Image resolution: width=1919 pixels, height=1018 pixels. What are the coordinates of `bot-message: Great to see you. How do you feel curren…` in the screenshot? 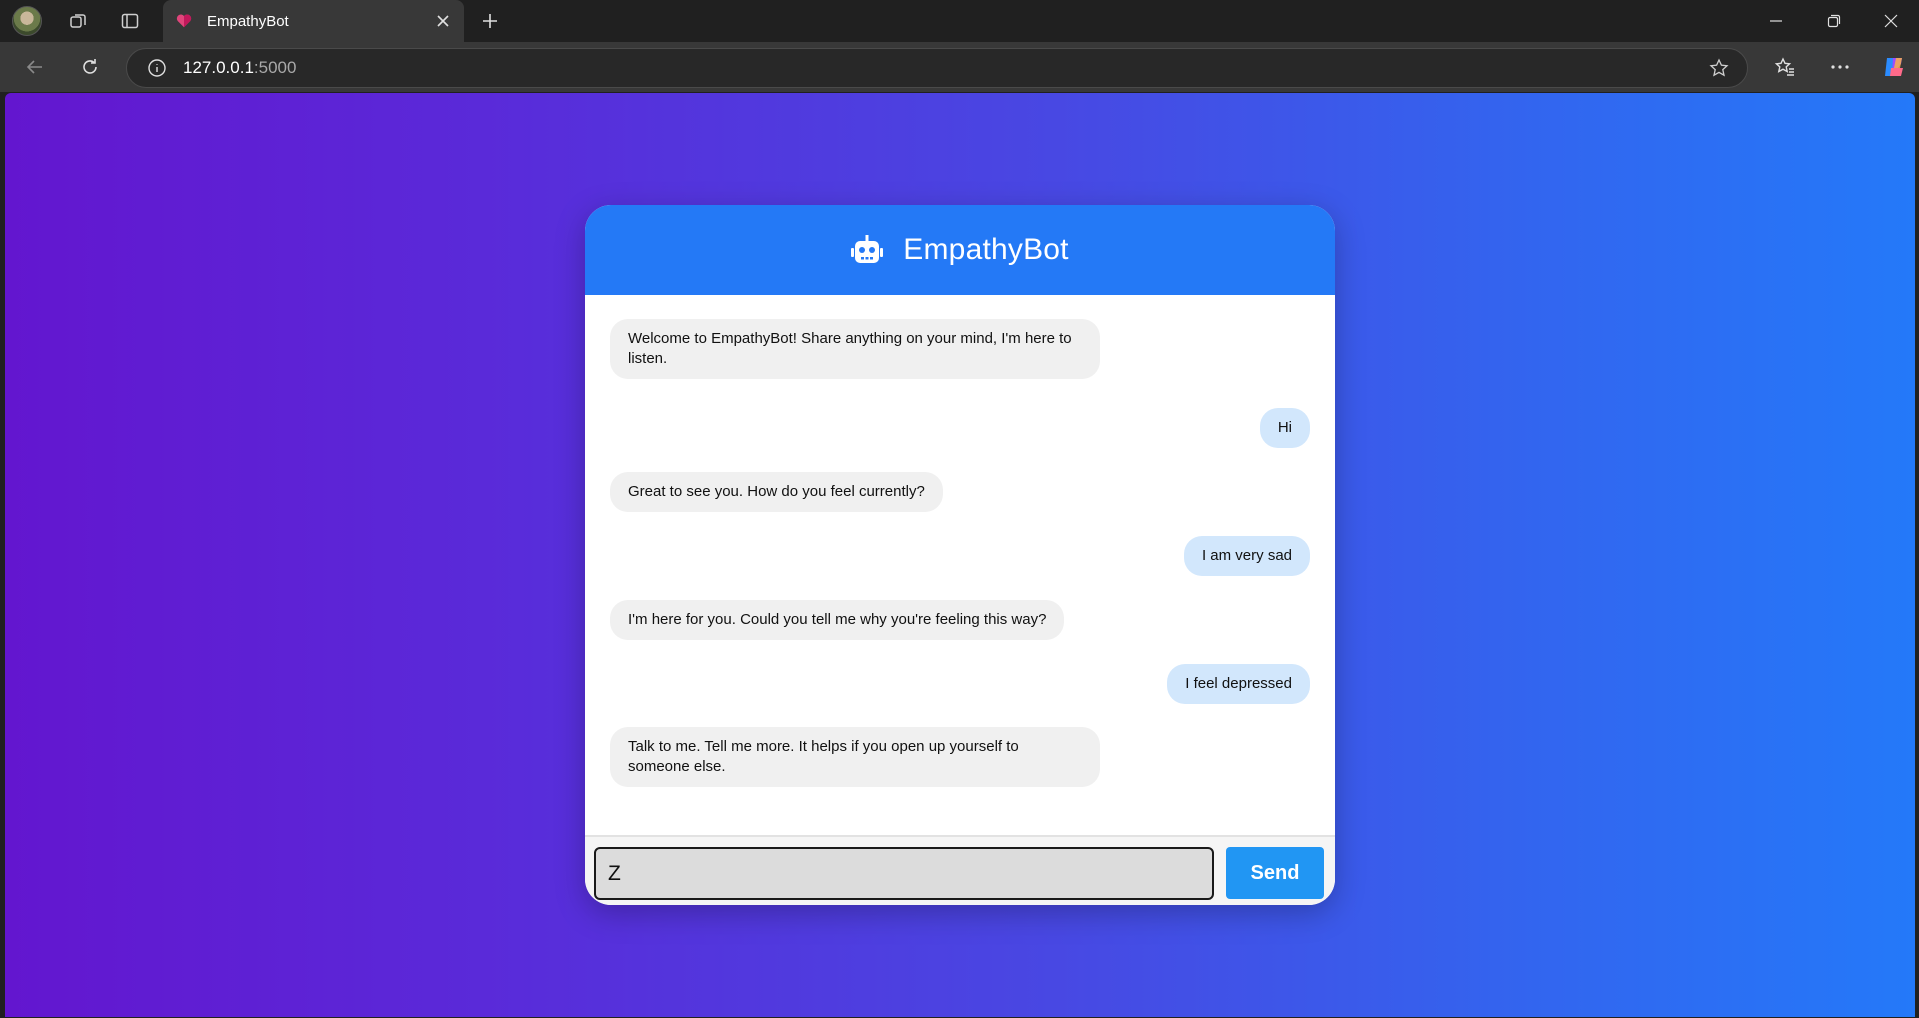 It's located at (776, 492).